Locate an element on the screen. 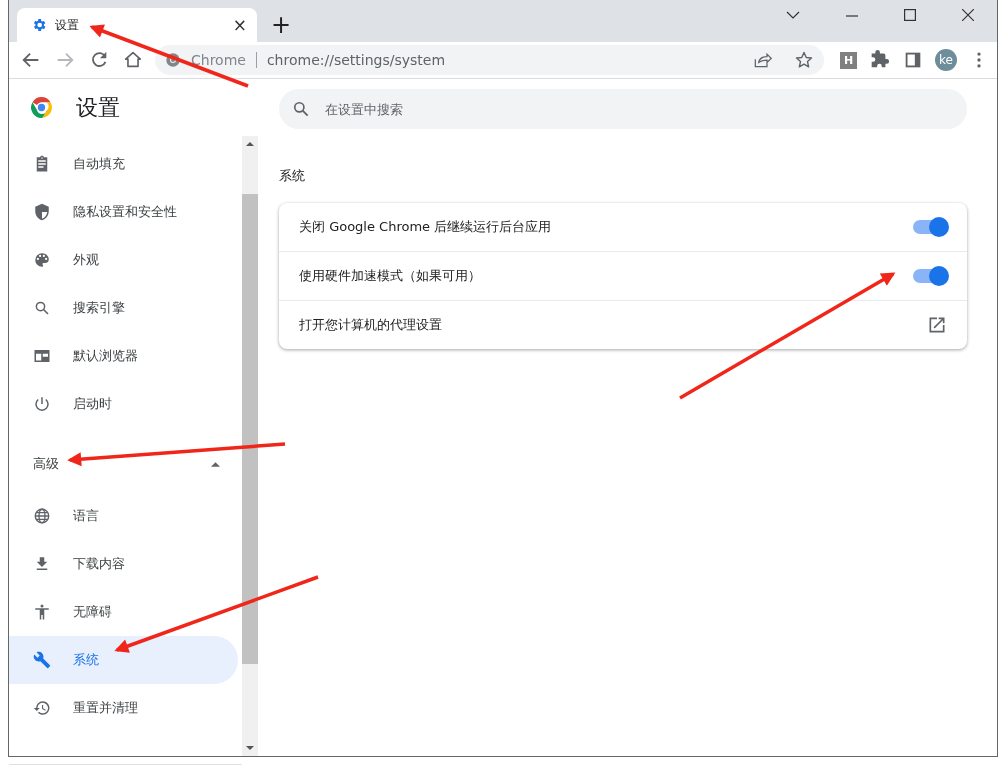 The image size is (1003, 767). new-tab-button: + is located at coordinates (281, 25).